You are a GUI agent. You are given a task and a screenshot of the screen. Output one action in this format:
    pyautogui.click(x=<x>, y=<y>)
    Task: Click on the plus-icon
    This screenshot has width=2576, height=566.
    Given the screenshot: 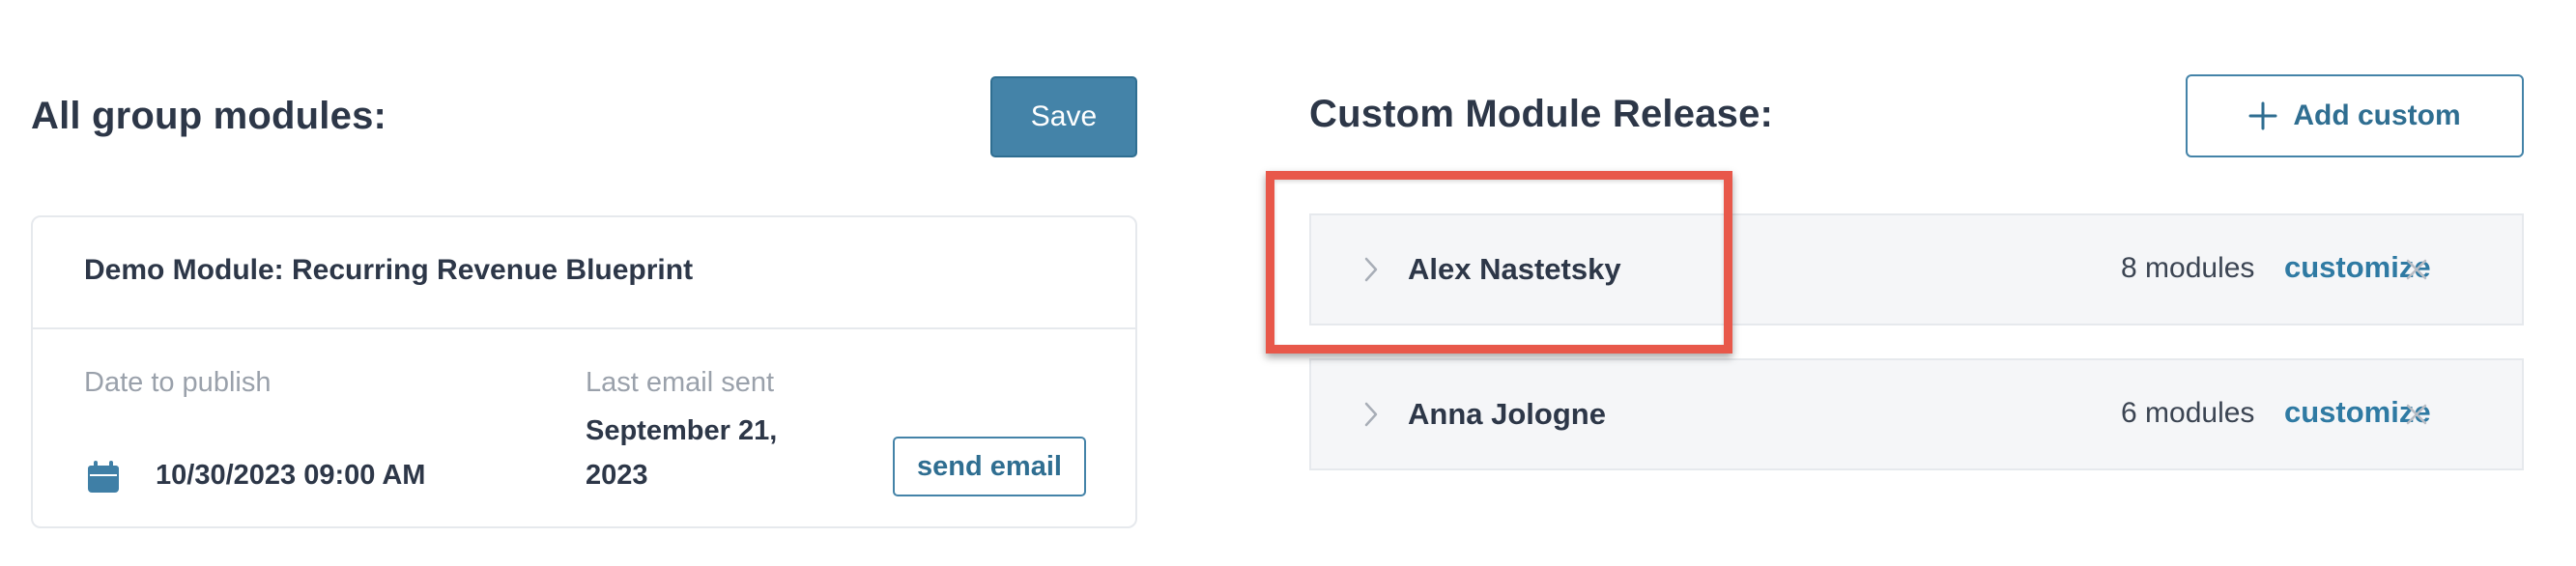 What is the action you would take?
    pyautogui.click(x=2263, y=116)
    